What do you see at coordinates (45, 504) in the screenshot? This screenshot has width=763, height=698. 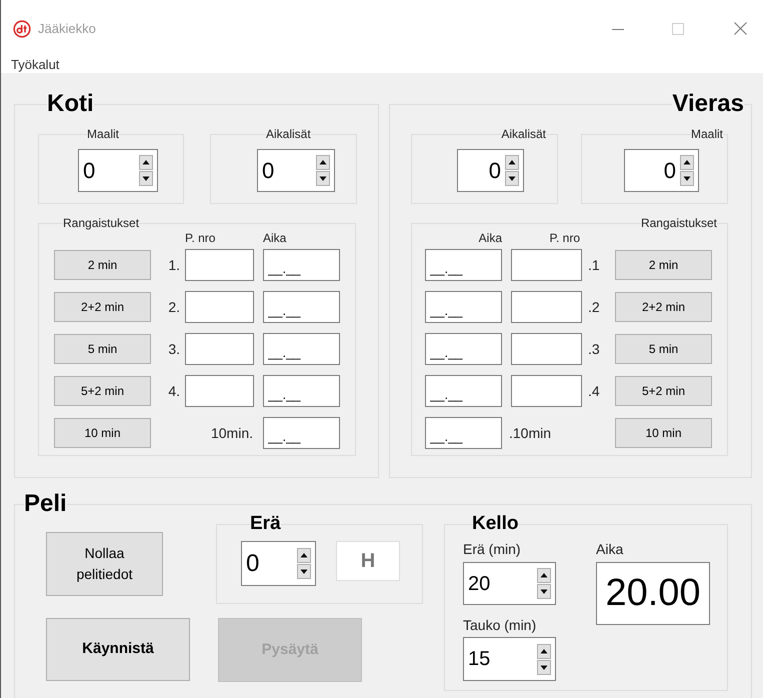 I see `group-title: Peli` at bounding box center [45, 504].